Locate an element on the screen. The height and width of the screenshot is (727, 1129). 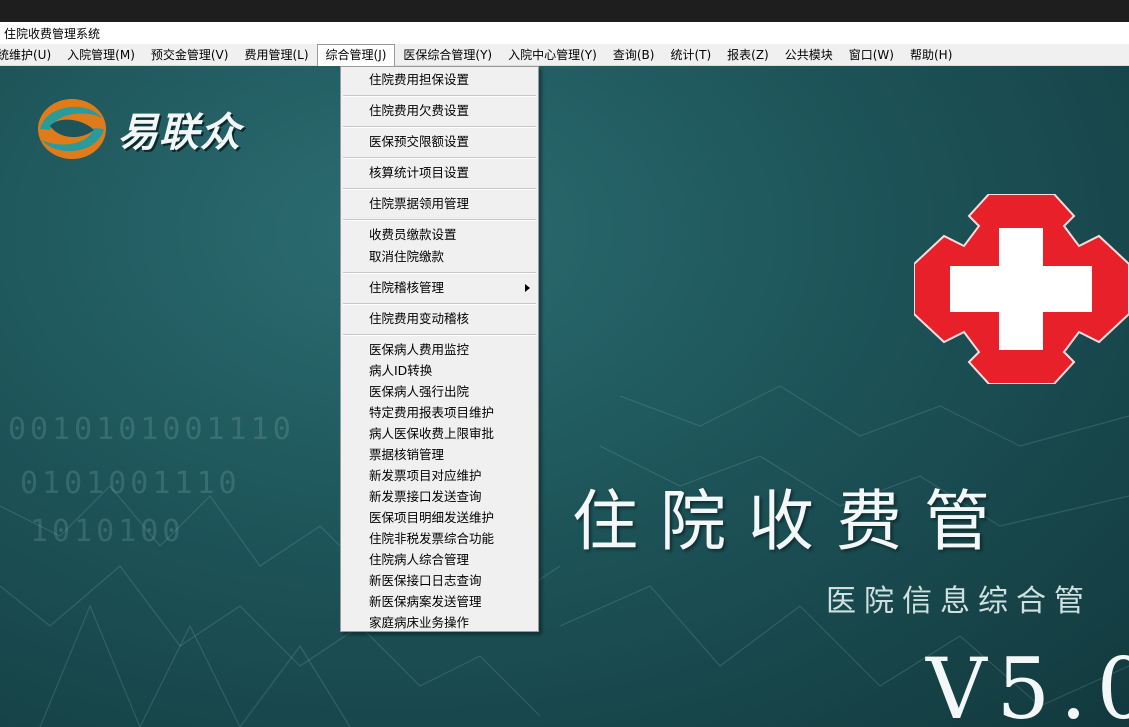
background-binary-1: 0010101001110 is located at coordinates (151, 429).